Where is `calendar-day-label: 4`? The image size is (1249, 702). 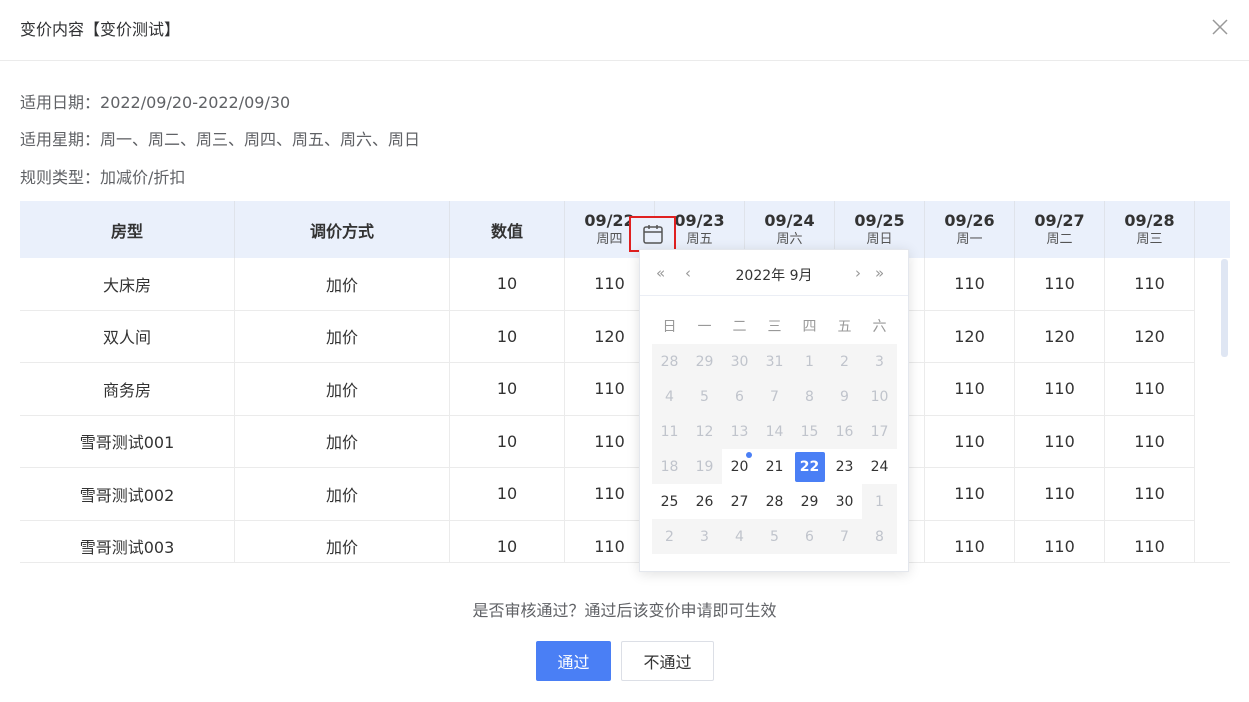 calendar-day-label: 4 is located at coordinates (669, 396).